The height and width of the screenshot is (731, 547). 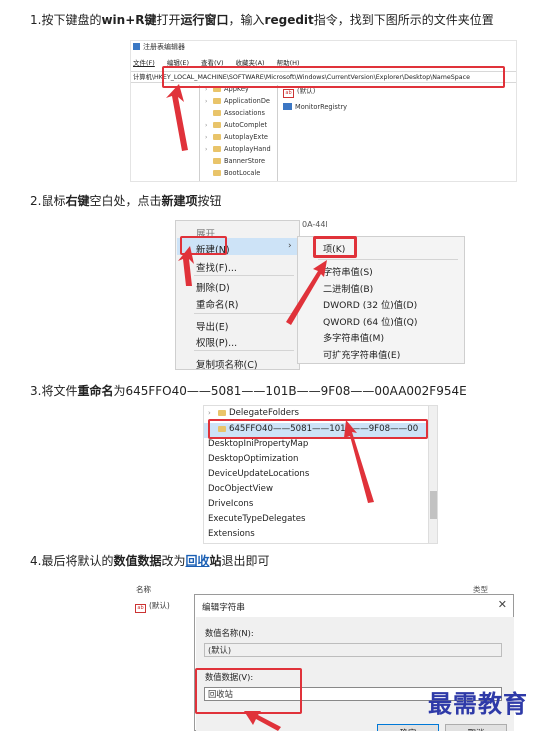 I want to click on tree-row: DocObjectView, so click(x=240, y=489).